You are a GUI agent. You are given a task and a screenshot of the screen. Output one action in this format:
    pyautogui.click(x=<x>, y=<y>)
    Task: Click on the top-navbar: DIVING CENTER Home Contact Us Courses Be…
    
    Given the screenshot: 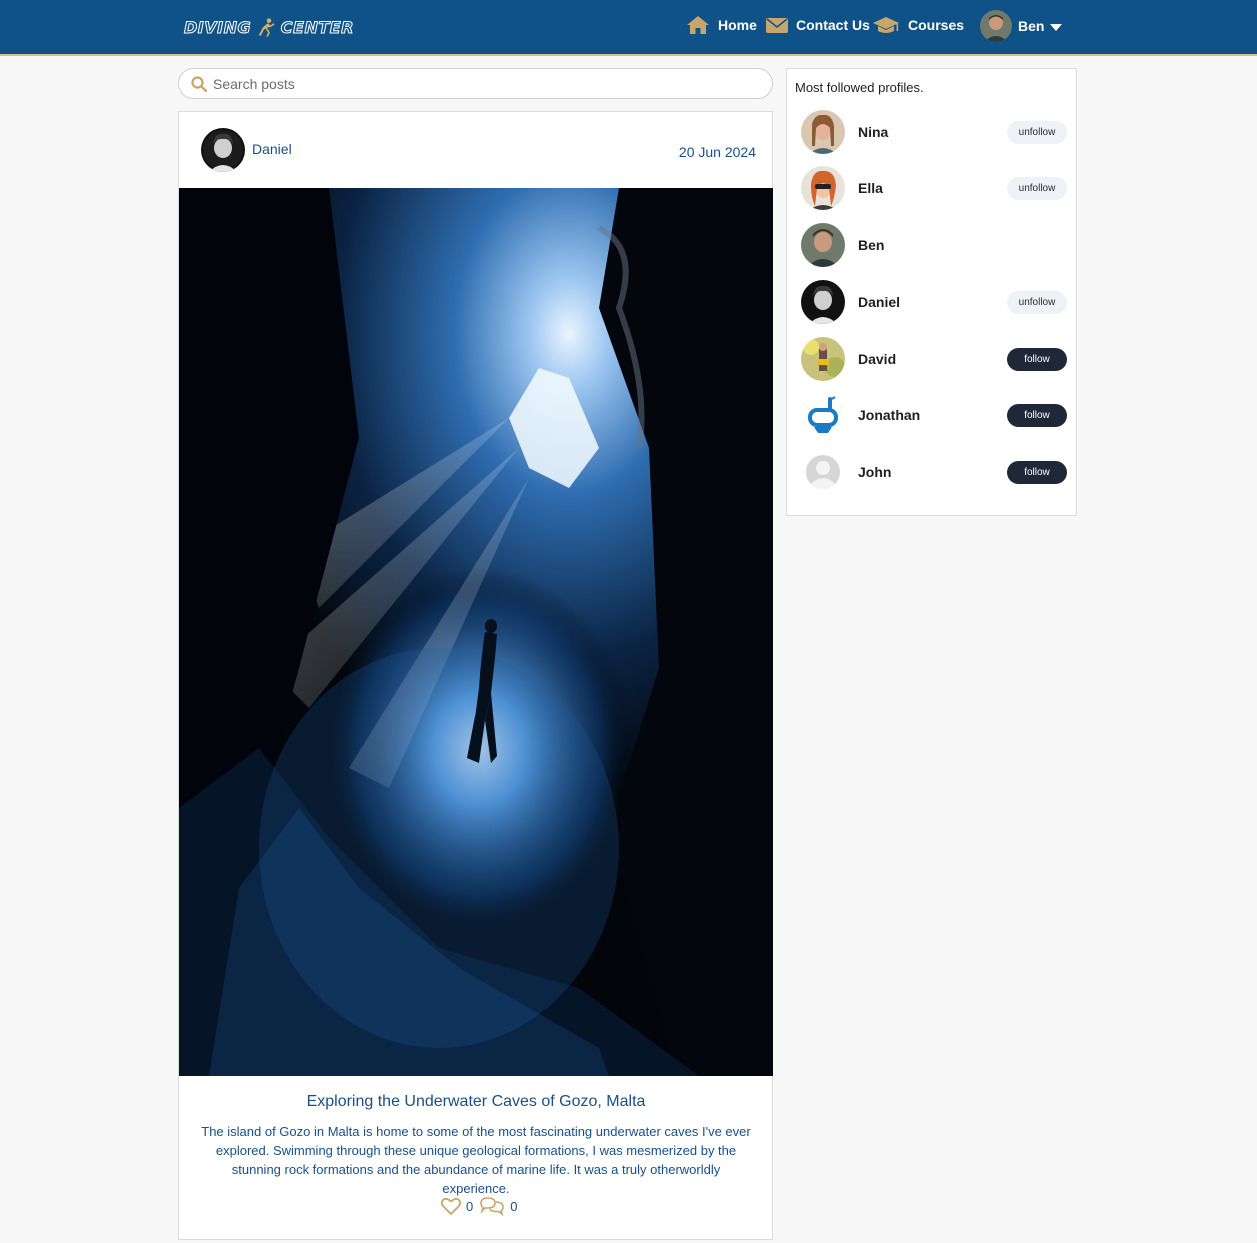 What is the action you would take?
    pyautogui.click(x=628, y=28)
    